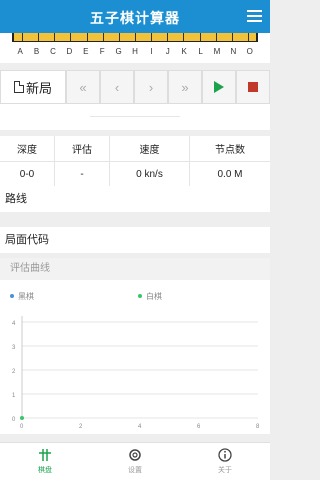 The height and width of the screenshot is (480, 320). What do you see at coordinates (27, 148) in the screenshot?
I see `header-depth: 深度` at bounding box center [27, 148].